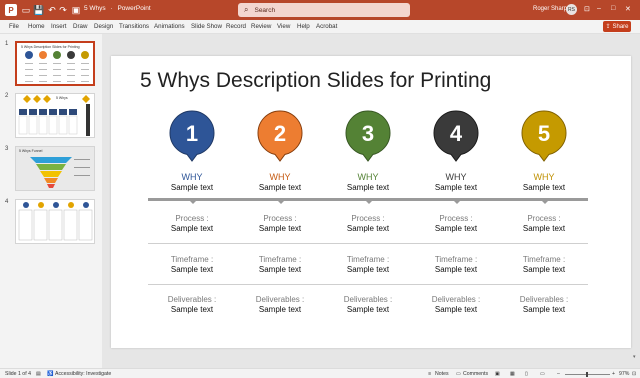  Describe the element at coordinates (246, 9) in the screenshot. I see `search-icon: ⌕` at that location.